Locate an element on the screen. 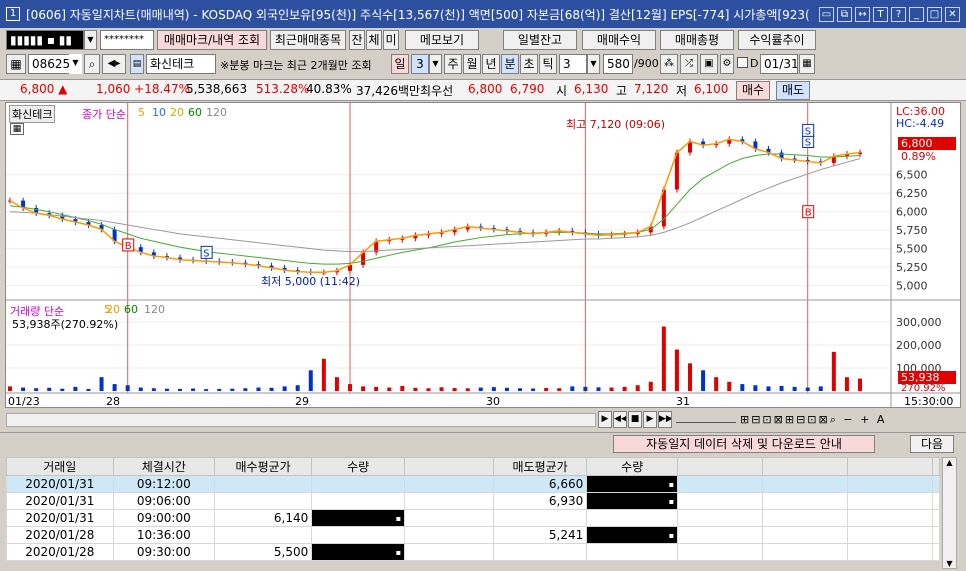 This screenshot has width=966, height=571. buy-button: 매수 is located at coordinates (753, 90).